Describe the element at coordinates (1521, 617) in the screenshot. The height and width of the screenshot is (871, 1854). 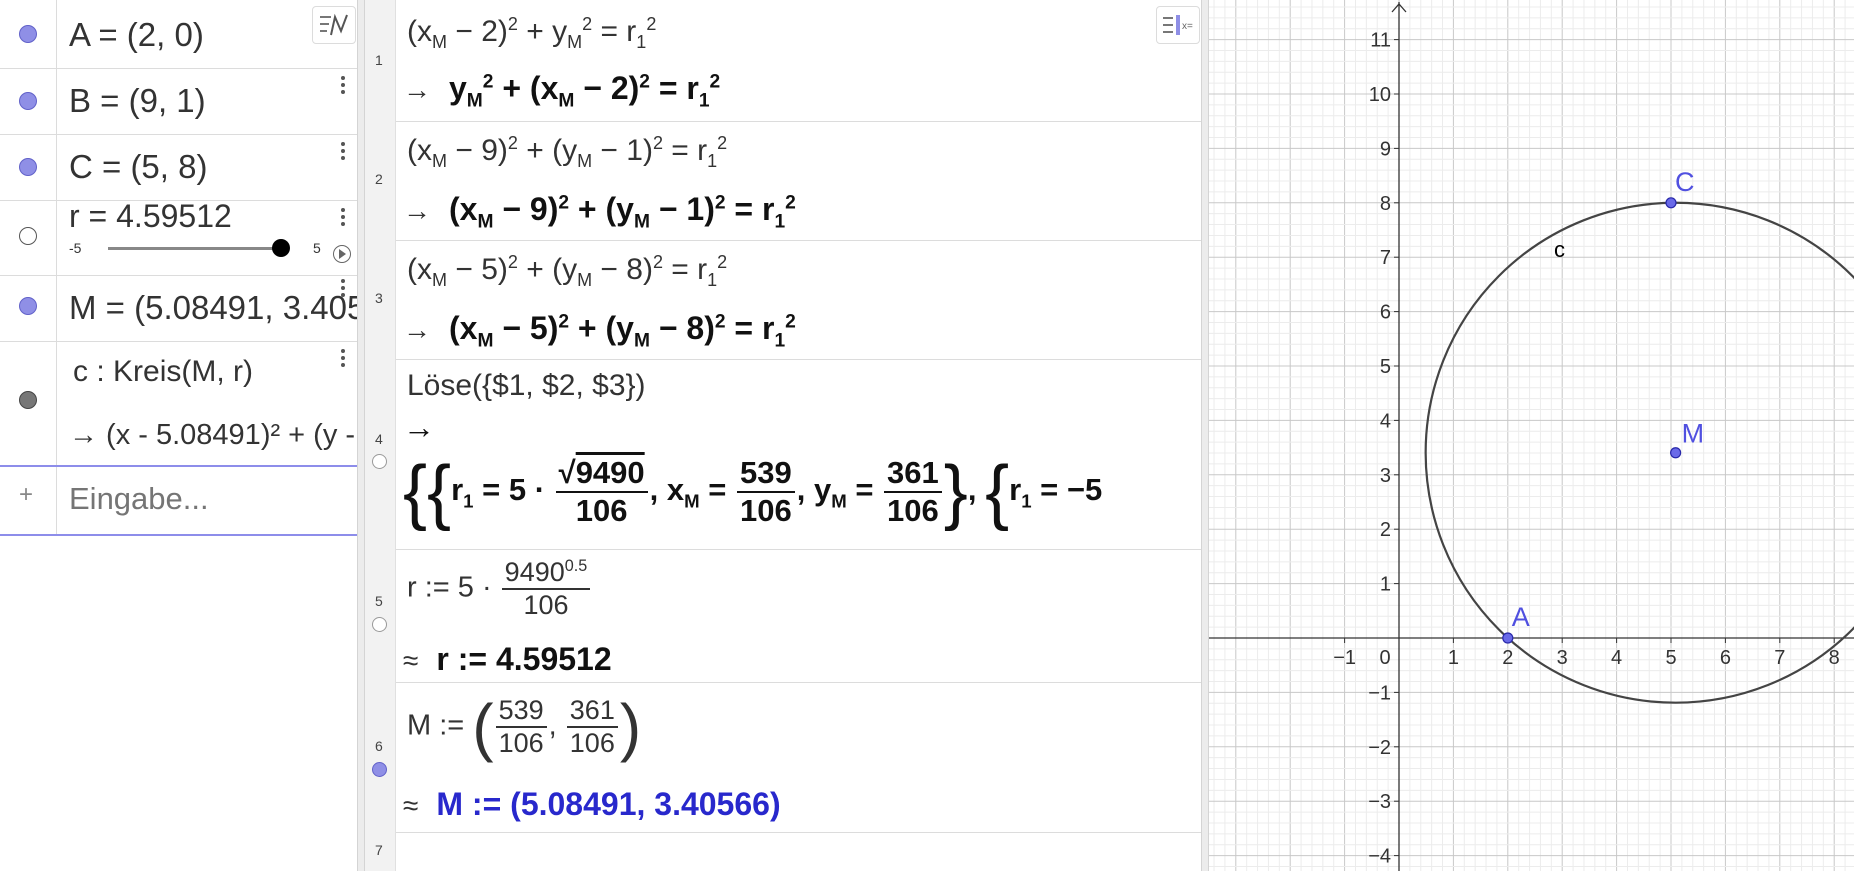
I see `point-label-A: A` at that location.